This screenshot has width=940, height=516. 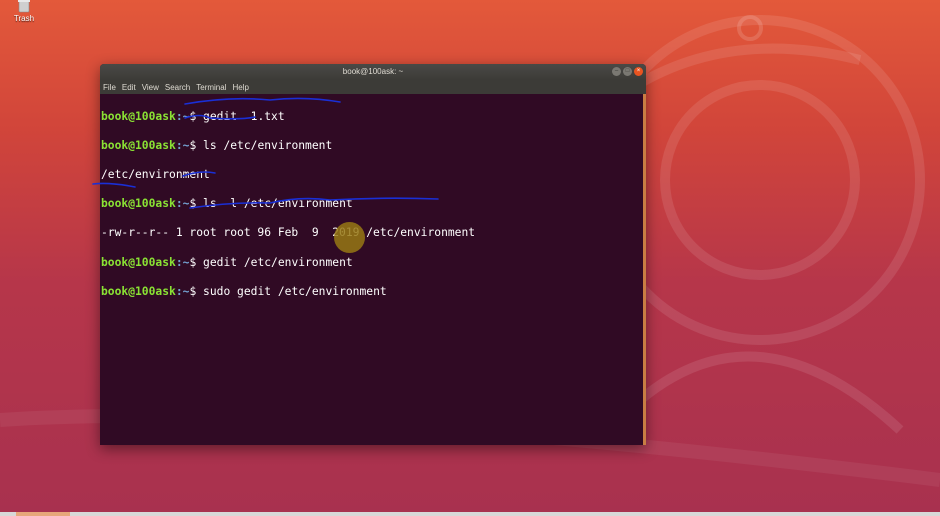 I want to click on terminal-scrollbar, so click(x=644, y=269).